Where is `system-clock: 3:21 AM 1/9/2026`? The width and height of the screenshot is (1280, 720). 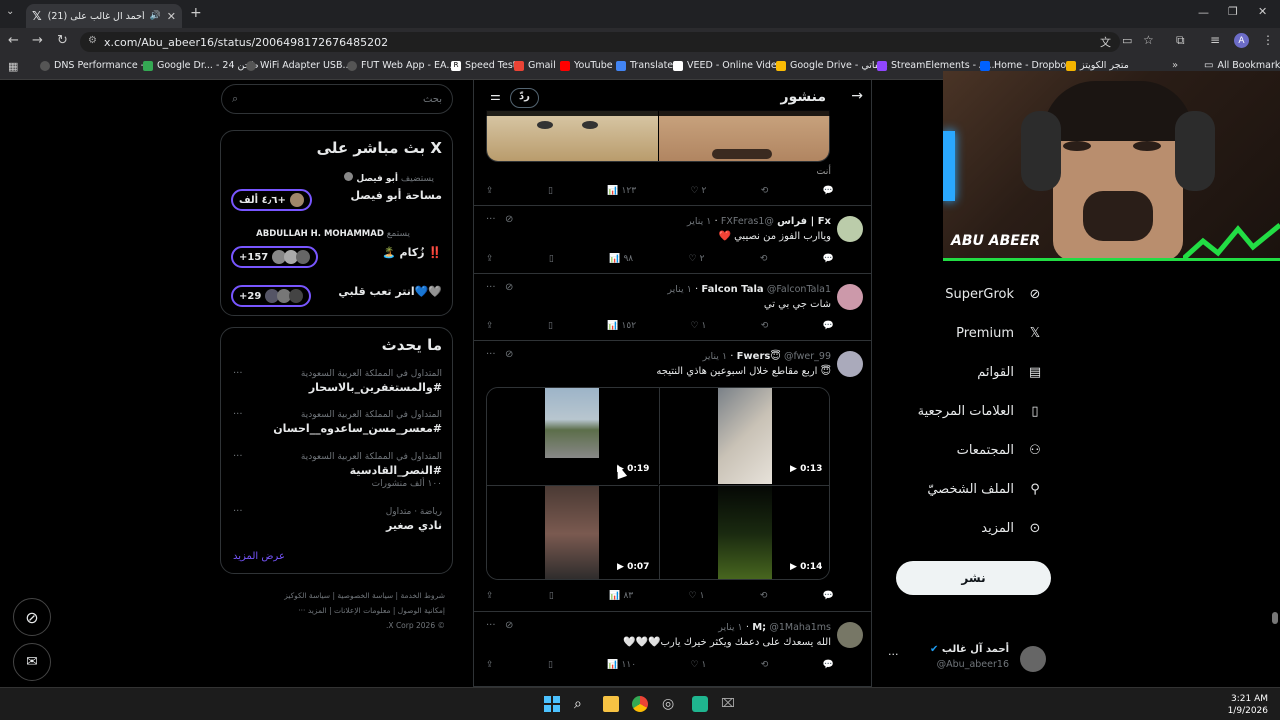
system-clock: 3:21 AM 1/9/2026 is located at coordinates (1247, 705).